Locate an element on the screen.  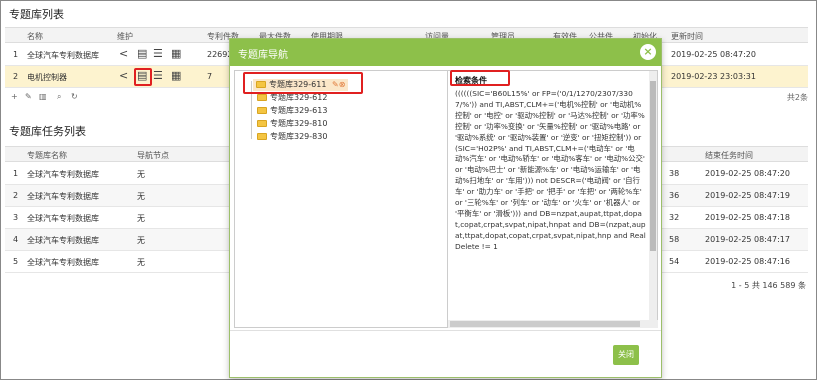
task-list-title: 专题库任务列表 is located at coordinates (47, 131).